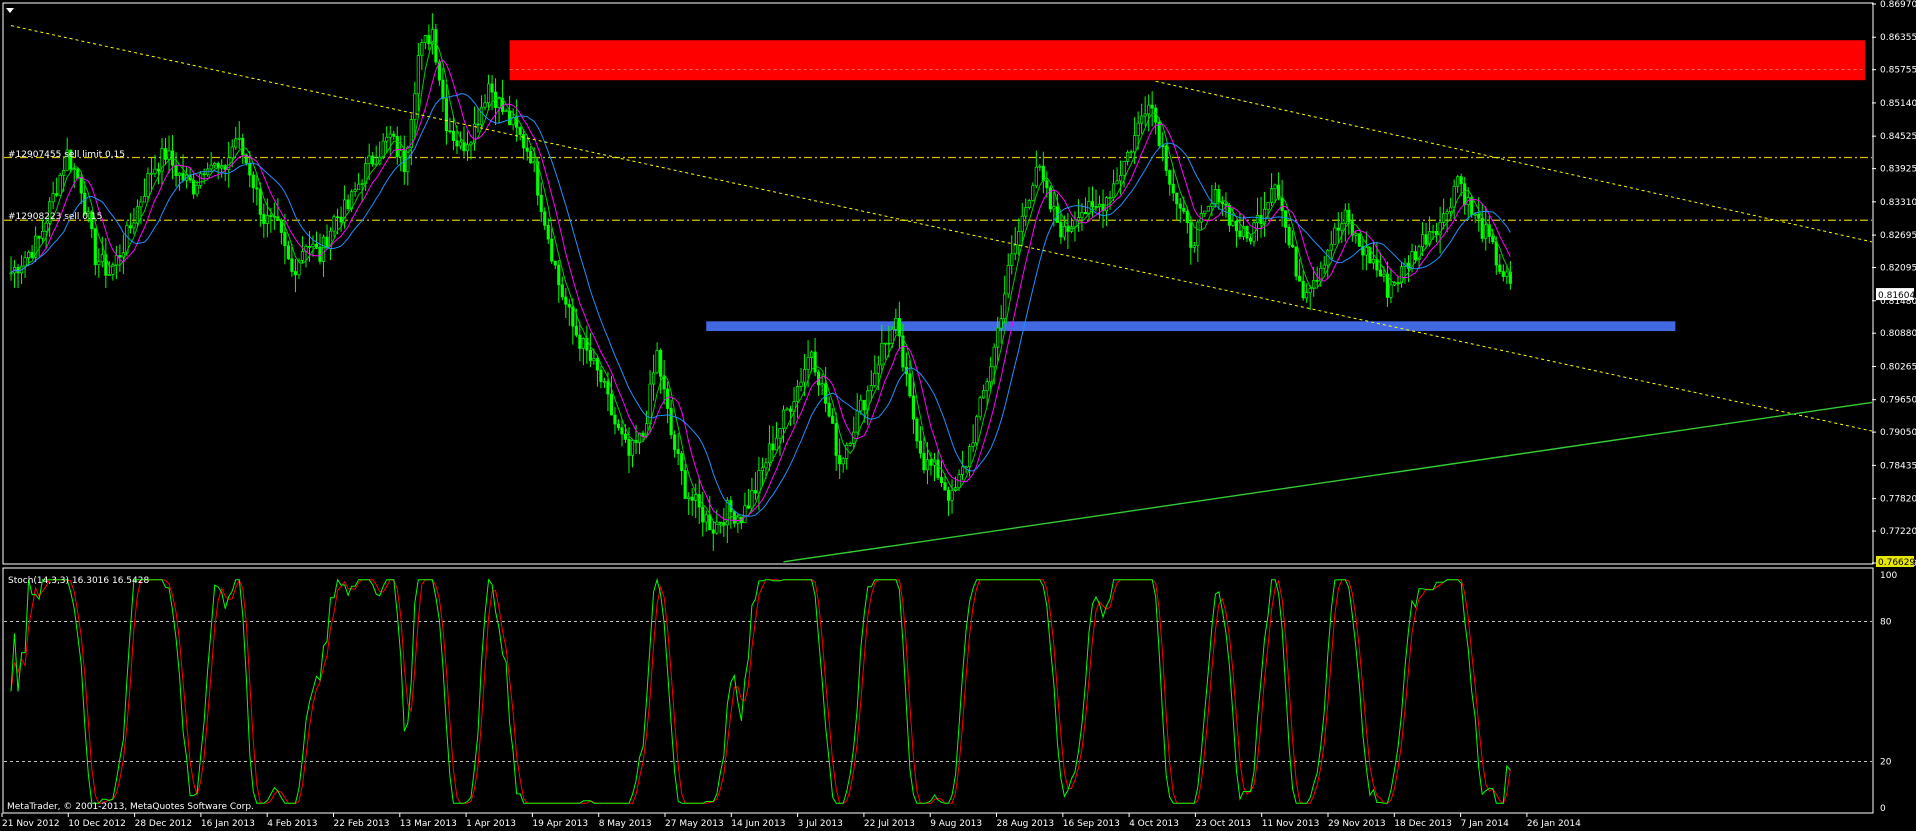  Describe the element at coordinates (1886, 623) in the screenshot. I see `stoch-y-tick-label: 80` at that location.